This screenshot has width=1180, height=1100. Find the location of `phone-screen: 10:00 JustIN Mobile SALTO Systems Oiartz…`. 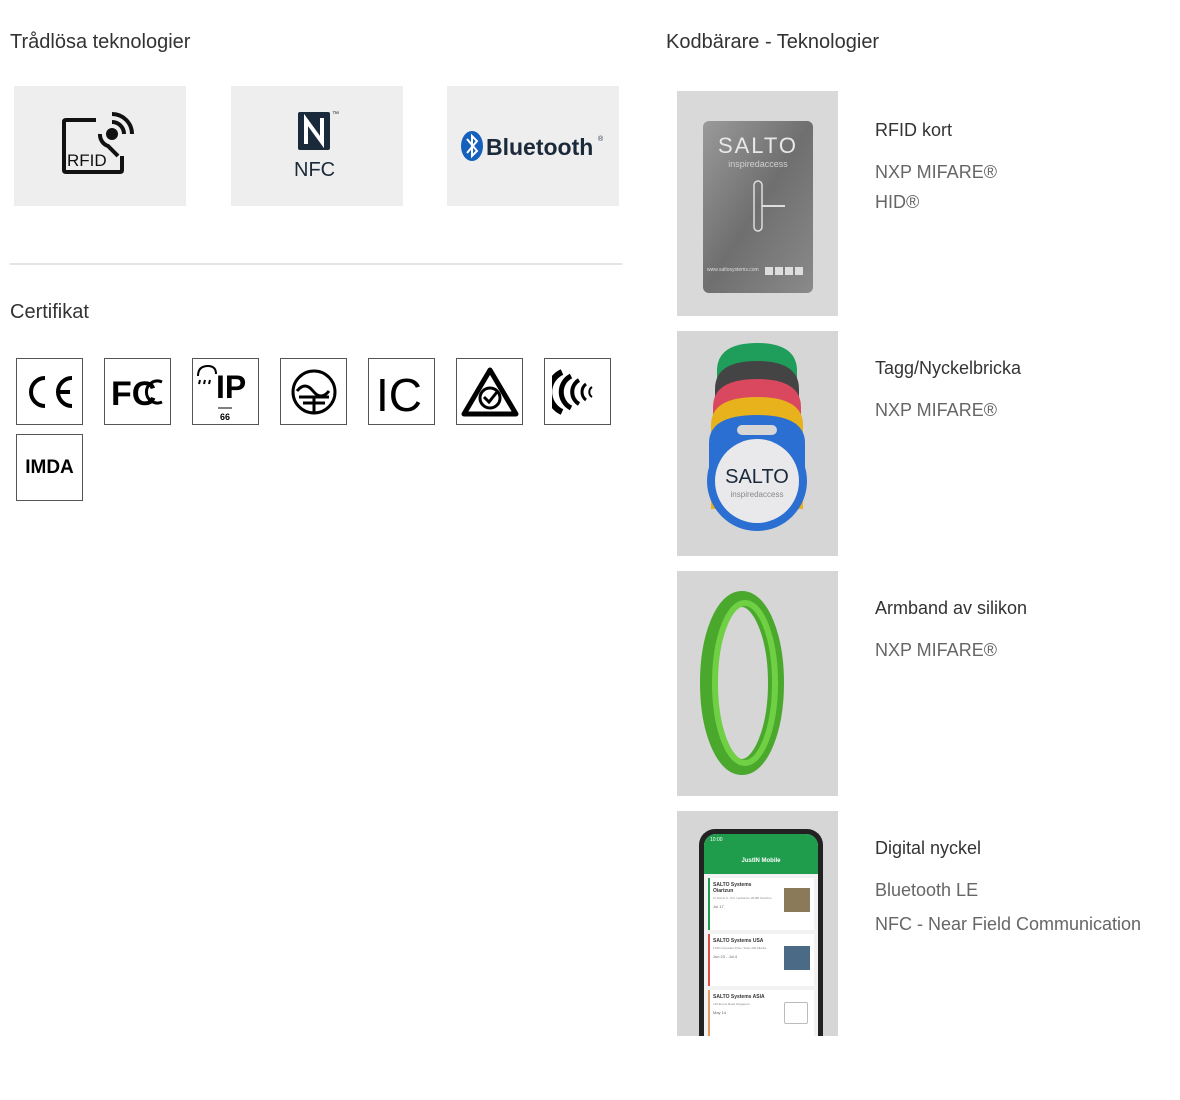

phone-screen: 10:00 JustIN Mobile SALTO Systems Oiartz… is located at coordinates (761, 935).